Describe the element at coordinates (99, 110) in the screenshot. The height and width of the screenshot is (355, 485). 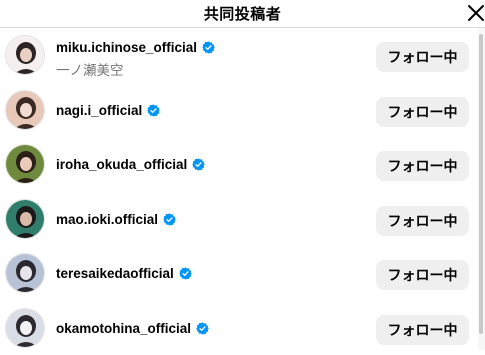
I see `username: nagi.i_official` at that location.